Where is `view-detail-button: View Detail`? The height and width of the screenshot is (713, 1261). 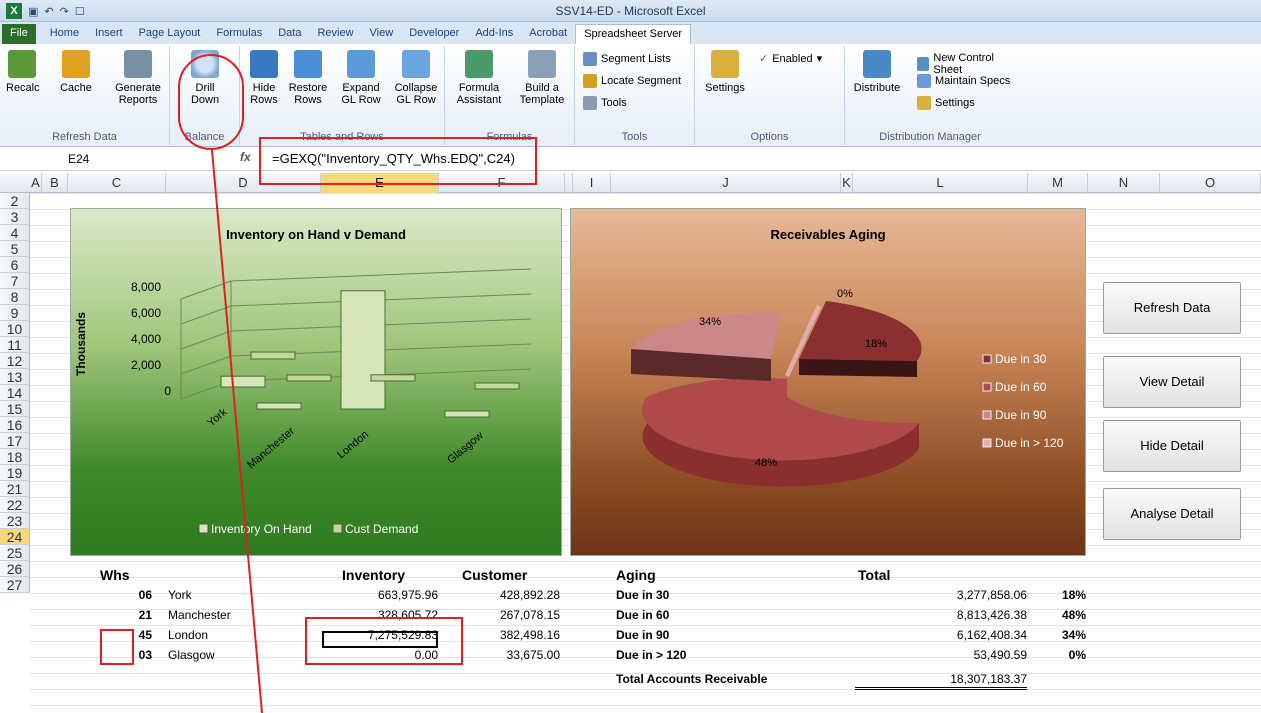 view-detail-button: View Detail is located at coordinates (1172, 382).